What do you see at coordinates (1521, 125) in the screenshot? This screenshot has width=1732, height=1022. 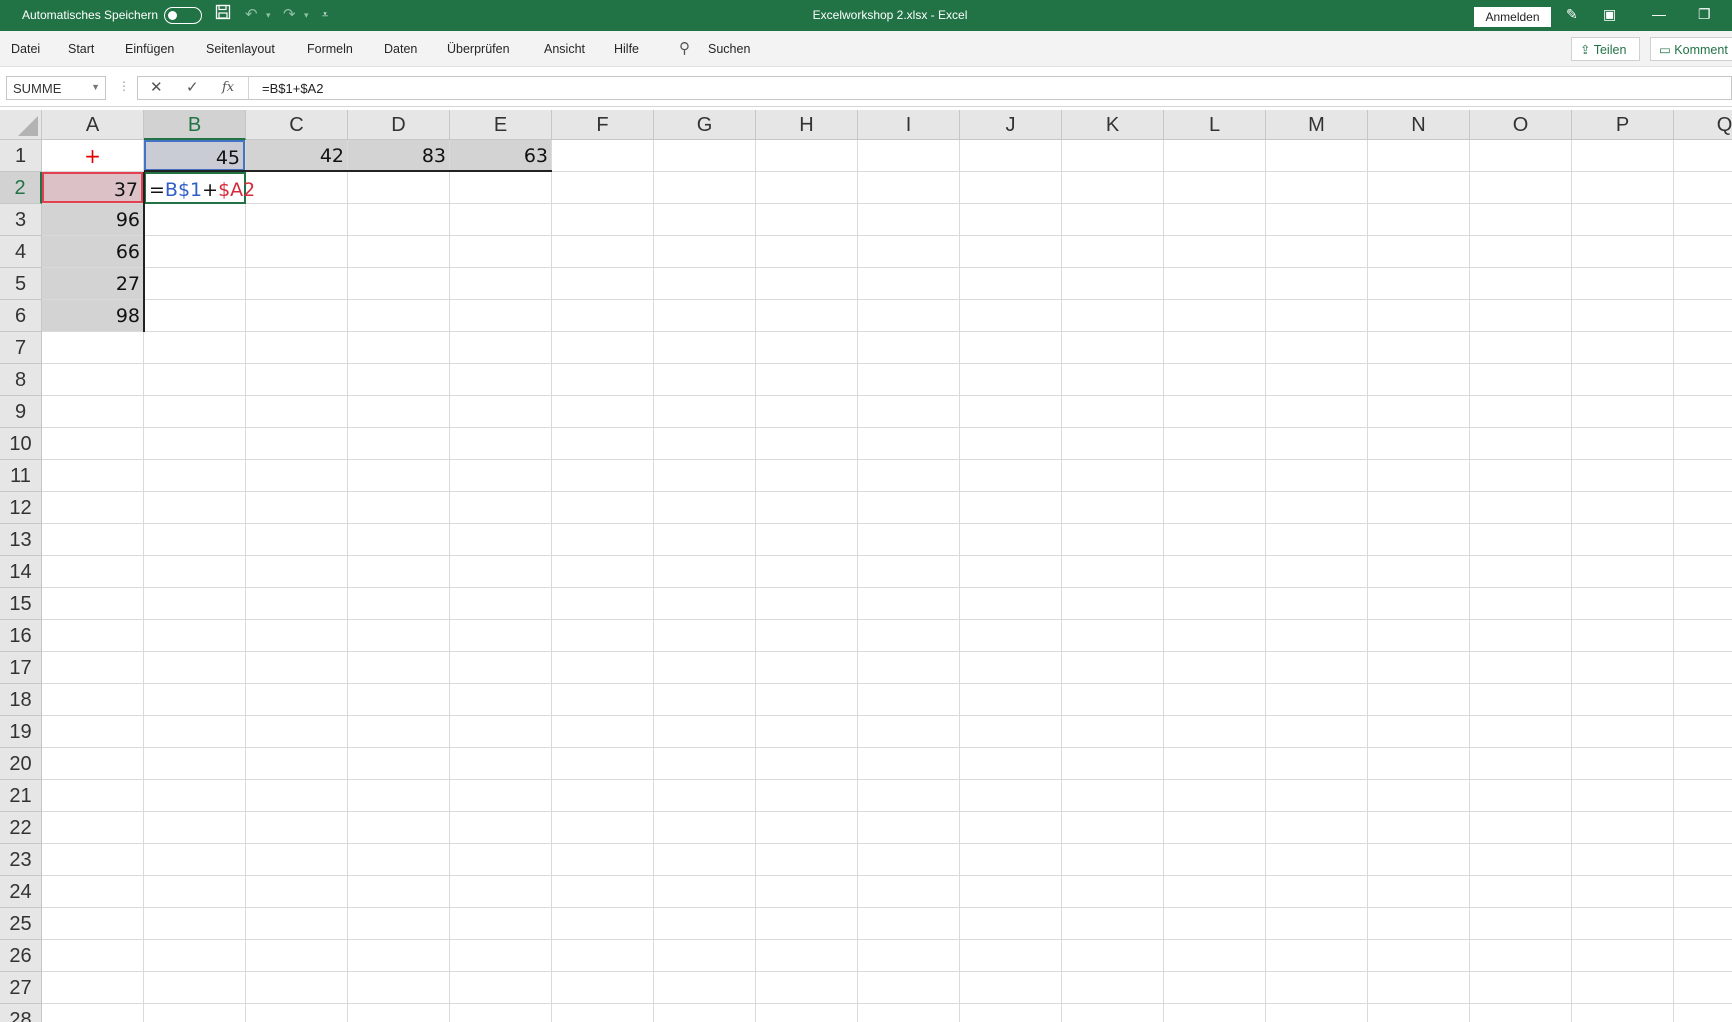 I see `column-header-o: O` at bounding box center [1521, 125].